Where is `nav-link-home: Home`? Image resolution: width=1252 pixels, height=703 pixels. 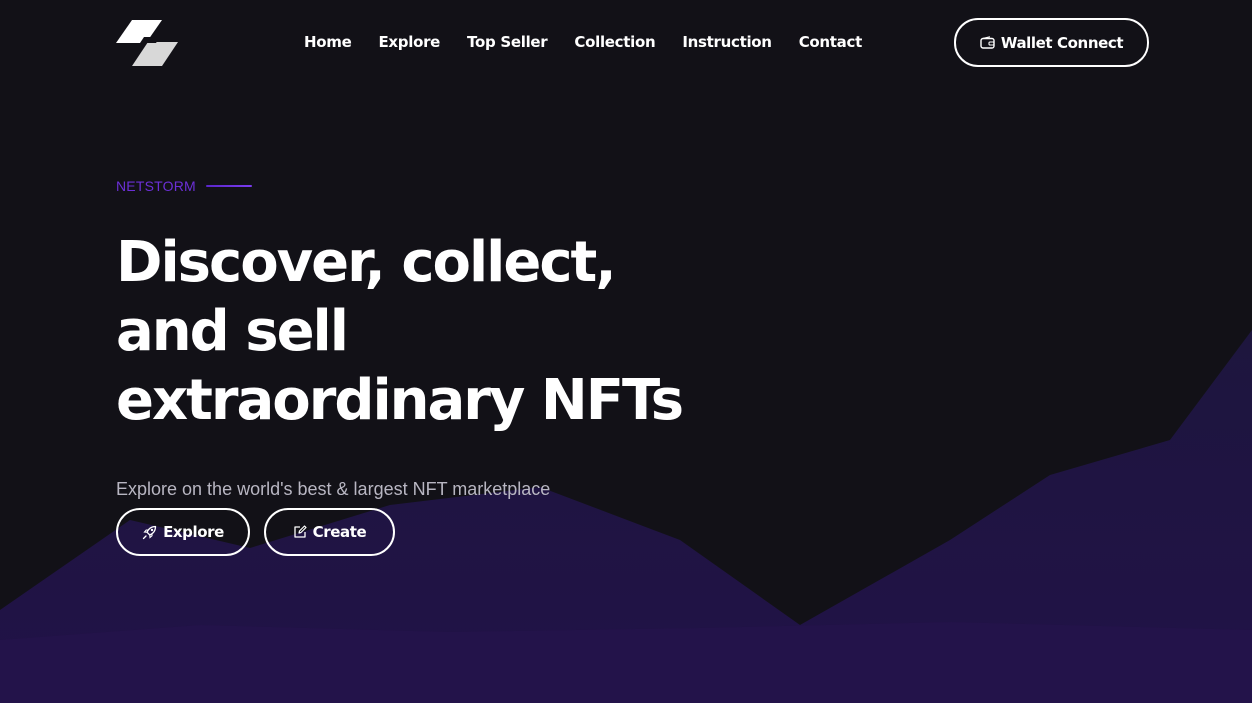
nav-link-home: Home is located at coordinates (328, 42).